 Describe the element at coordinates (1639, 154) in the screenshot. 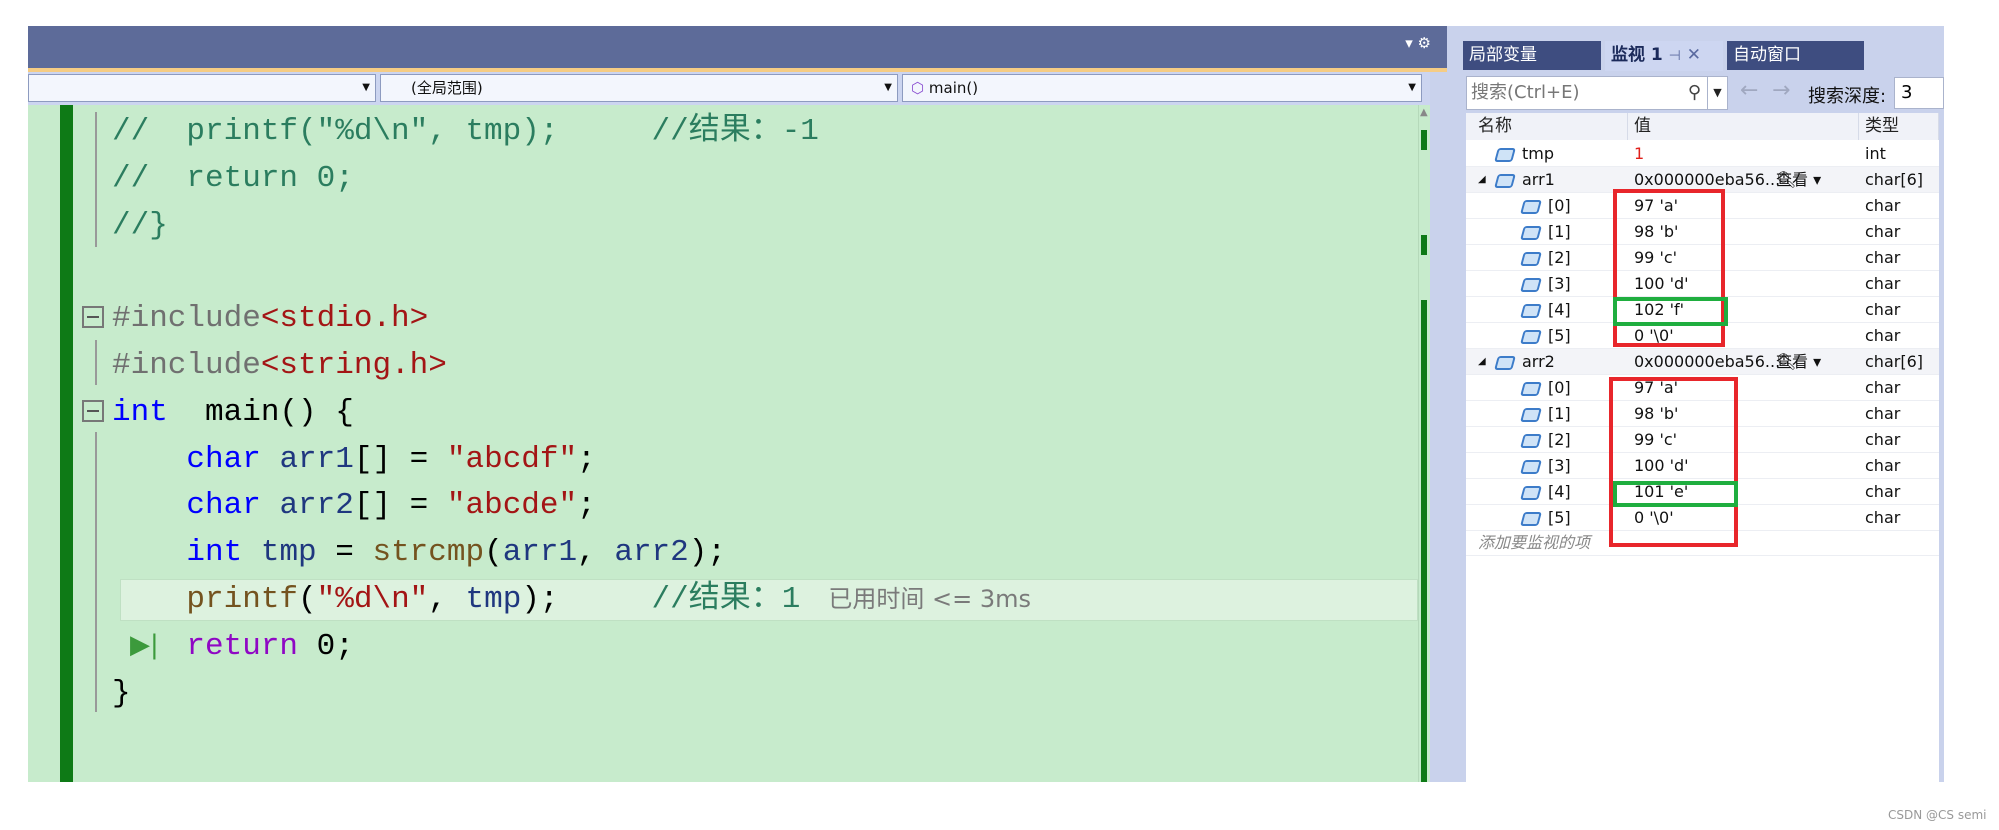

I see `watch-value: 1` at that location.